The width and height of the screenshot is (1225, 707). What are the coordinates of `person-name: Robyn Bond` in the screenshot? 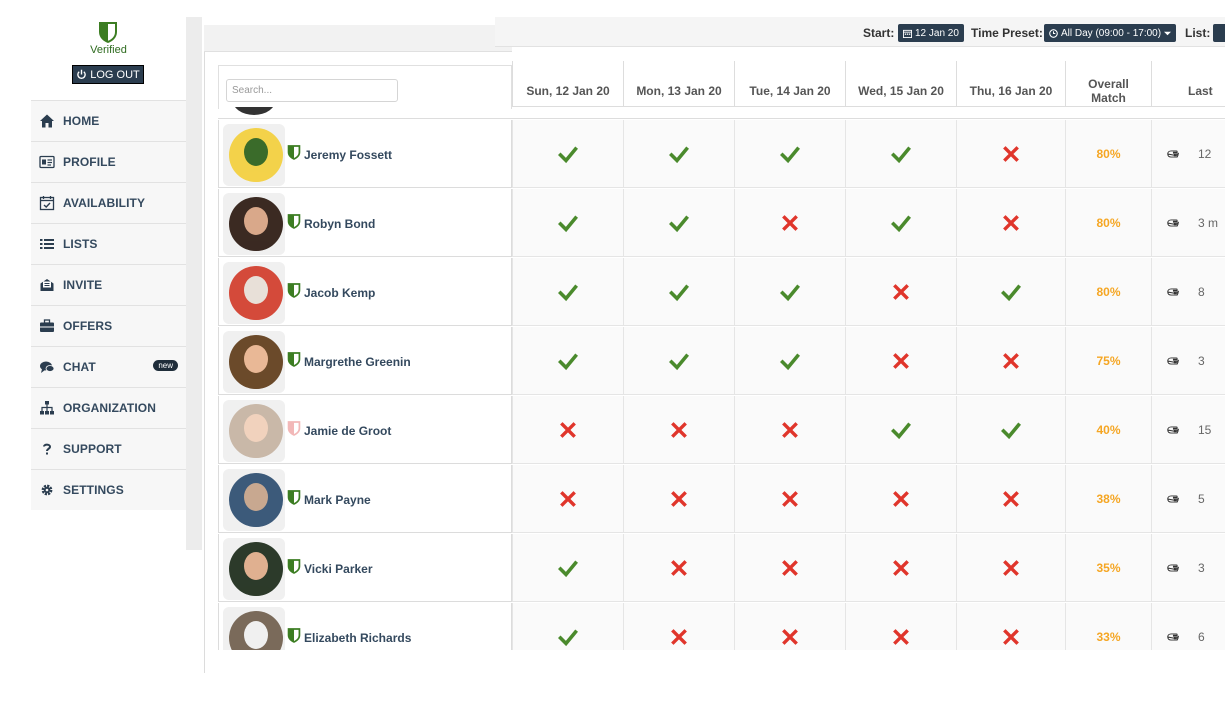 It's located at (339, 224).